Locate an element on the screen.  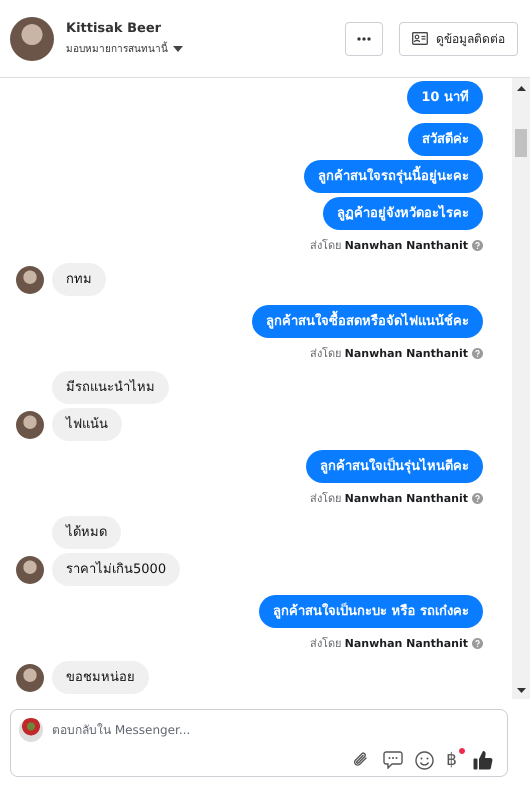
scroll-down-icon is located at coordinates (521, 690).